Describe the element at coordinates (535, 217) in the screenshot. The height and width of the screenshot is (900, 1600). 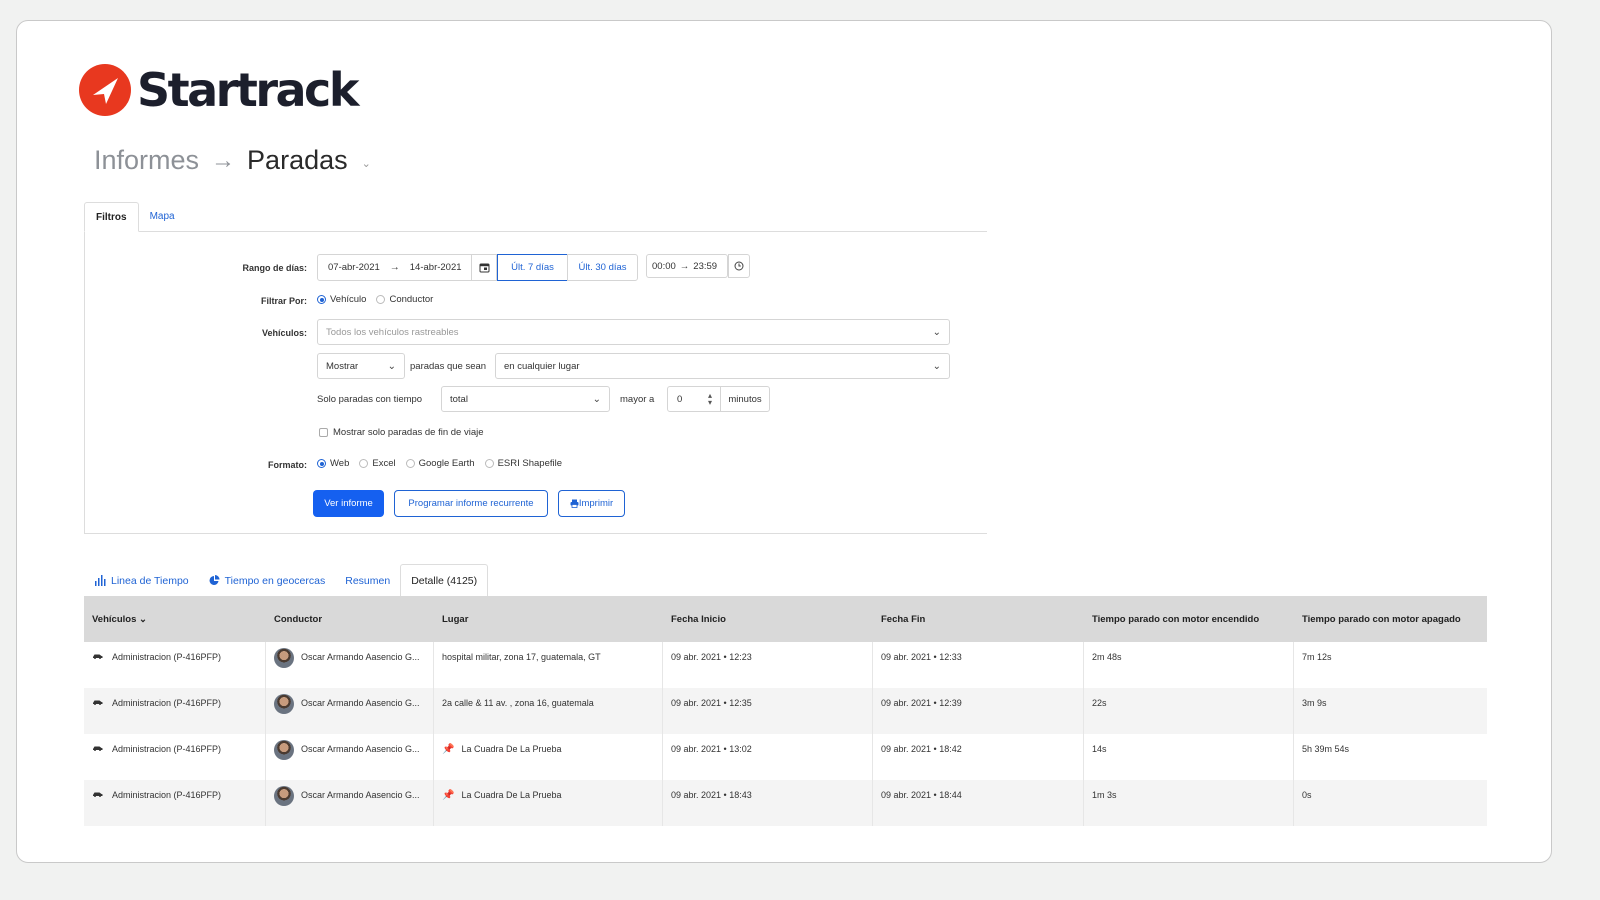
I see `filter-tabs: Filtros Mapa` at that location.